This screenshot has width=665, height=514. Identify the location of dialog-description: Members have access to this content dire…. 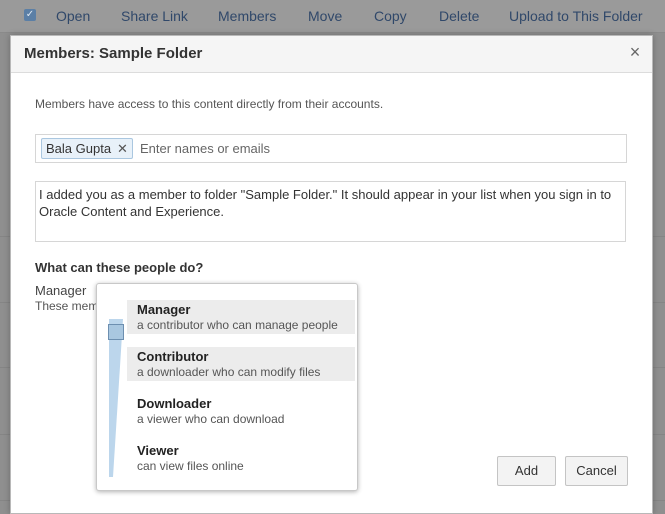
(209, 104).